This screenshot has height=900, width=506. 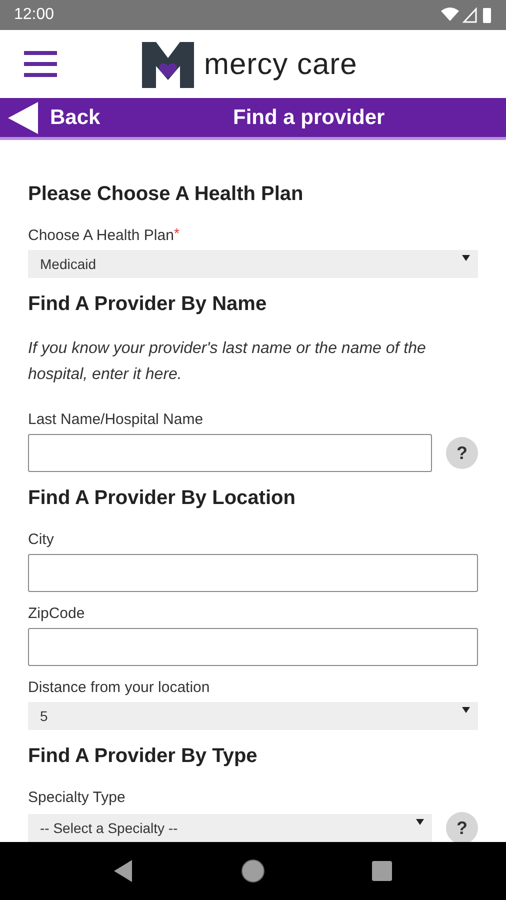 I want to click on field-label: Last Name/Hospital Name, so click(x=116, y=420).